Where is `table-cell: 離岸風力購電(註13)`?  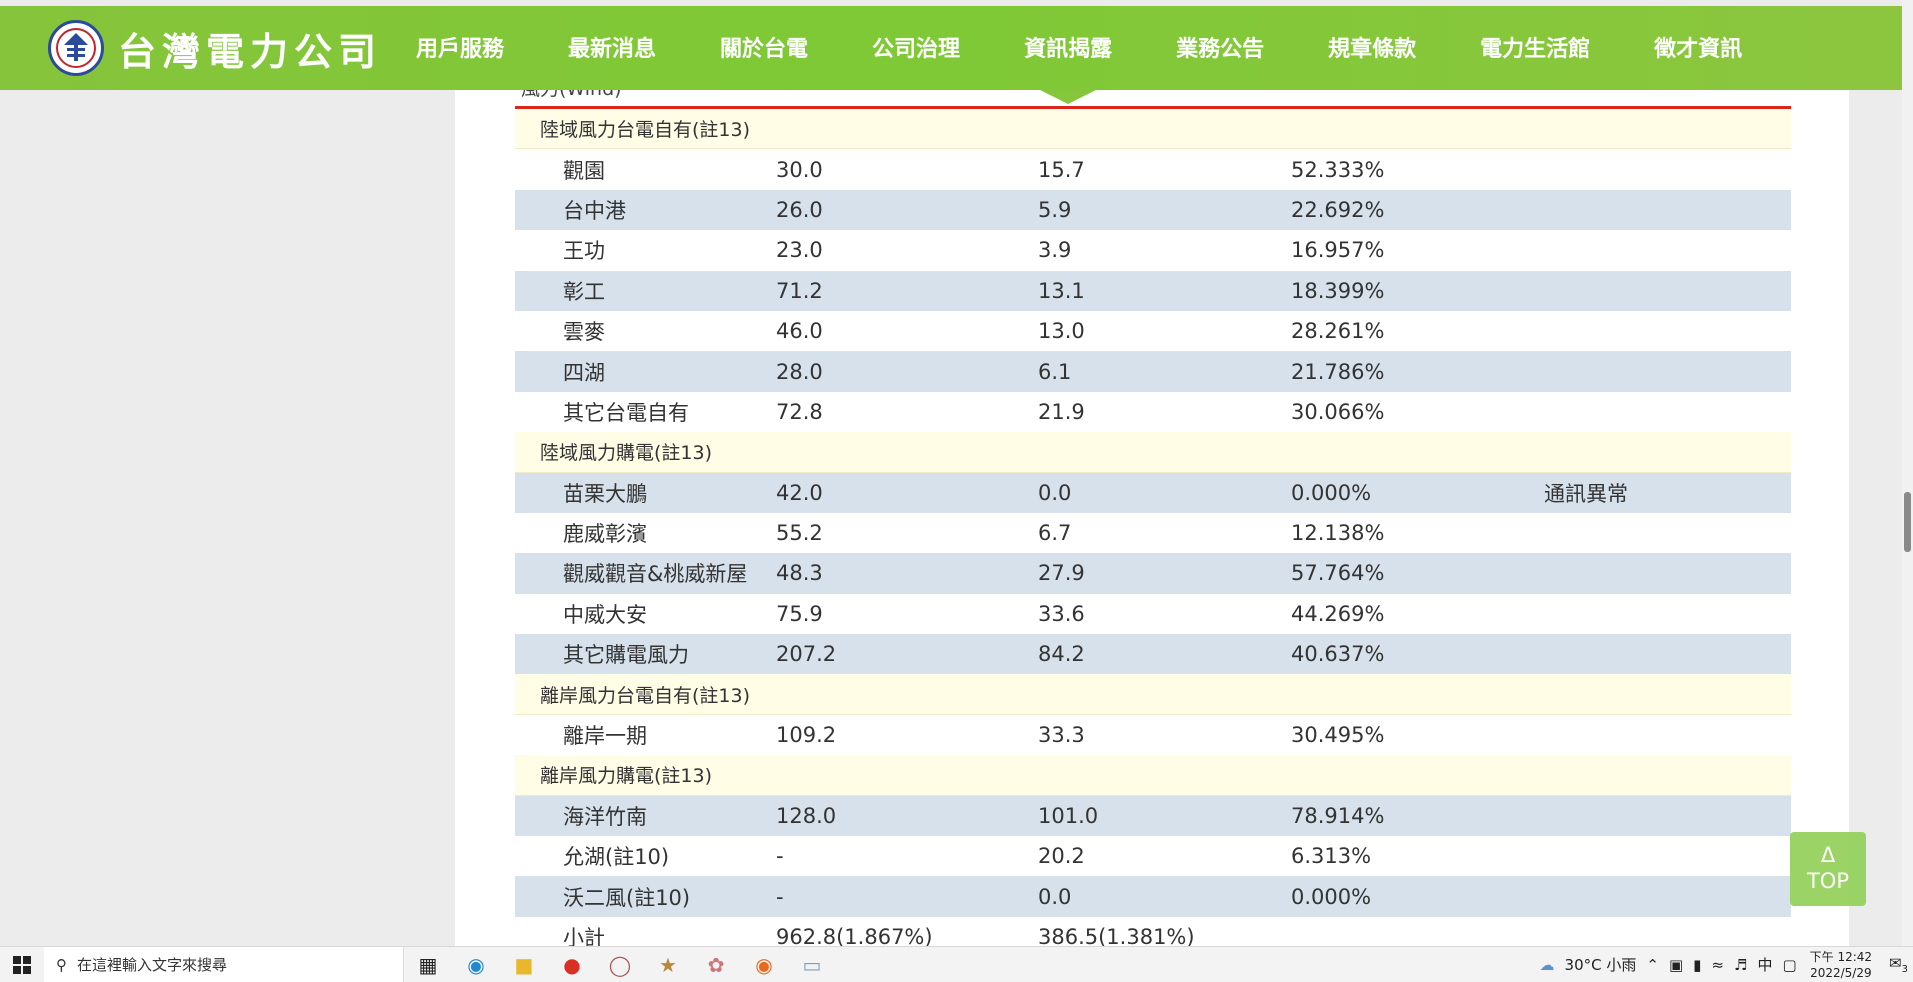
table-cell: 離岸風力購電(註13) is located at coordinates (626, 776).